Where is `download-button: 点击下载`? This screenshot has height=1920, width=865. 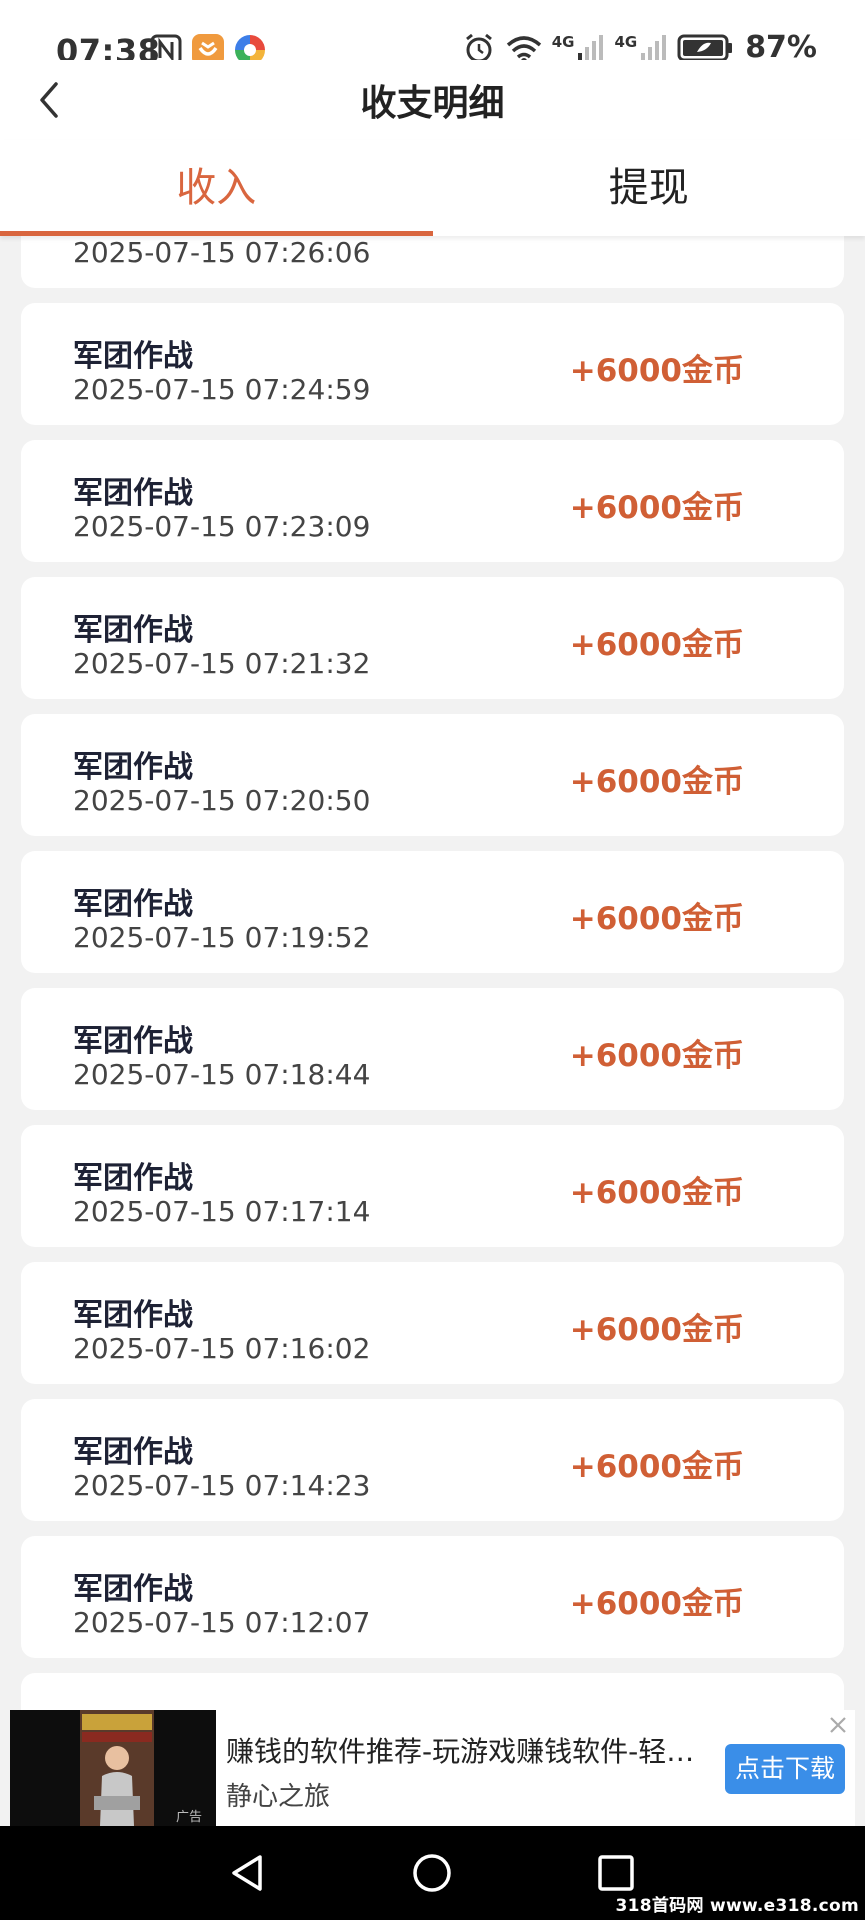 download-button: 点击下载 is located at coordinates (785, 1769).